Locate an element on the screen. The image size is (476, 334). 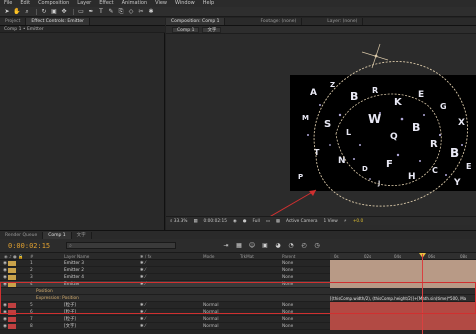
view-layout-select: 1 View is located at coordinates (331, 221).